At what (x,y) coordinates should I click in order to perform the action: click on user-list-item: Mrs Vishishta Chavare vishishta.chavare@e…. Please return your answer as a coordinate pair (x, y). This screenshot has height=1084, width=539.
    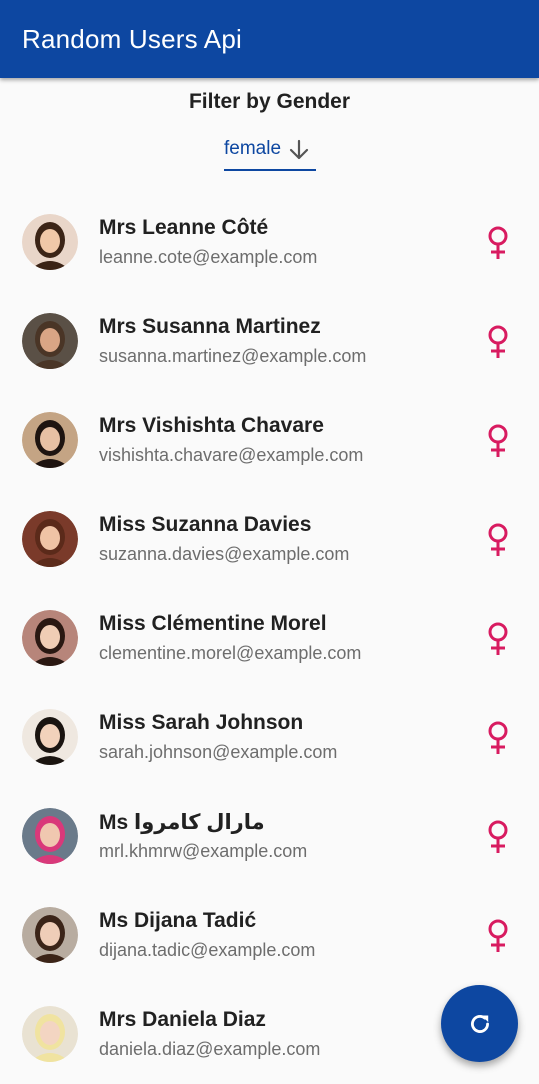
    Looking at the image, I should click on (269, 439).